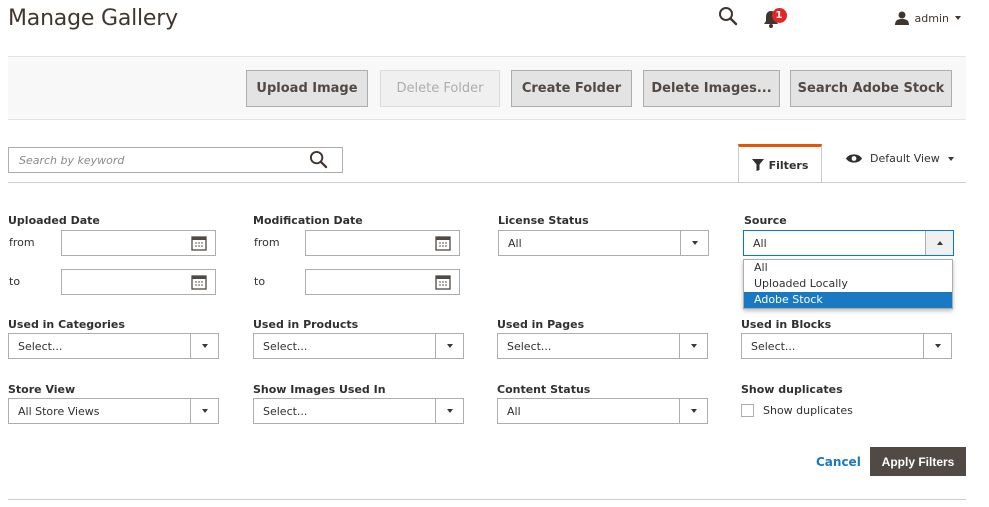 This screenshot has height=507, width=989. Describe the element at coordinates (138, 243) in the screenshot. I see `uploaded-date-from-input` at that location.